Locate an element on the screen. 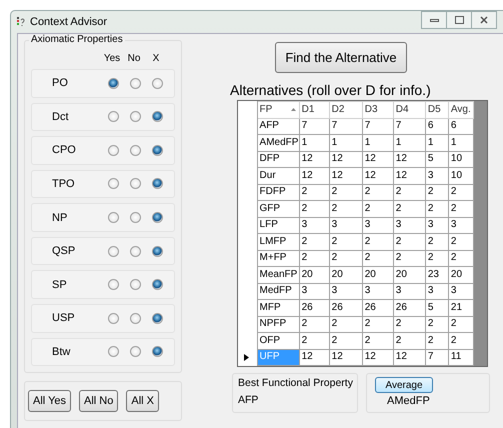 This screenshot has height=428, width=503. table-cell: M+FP is located at coordinates (278, 258).